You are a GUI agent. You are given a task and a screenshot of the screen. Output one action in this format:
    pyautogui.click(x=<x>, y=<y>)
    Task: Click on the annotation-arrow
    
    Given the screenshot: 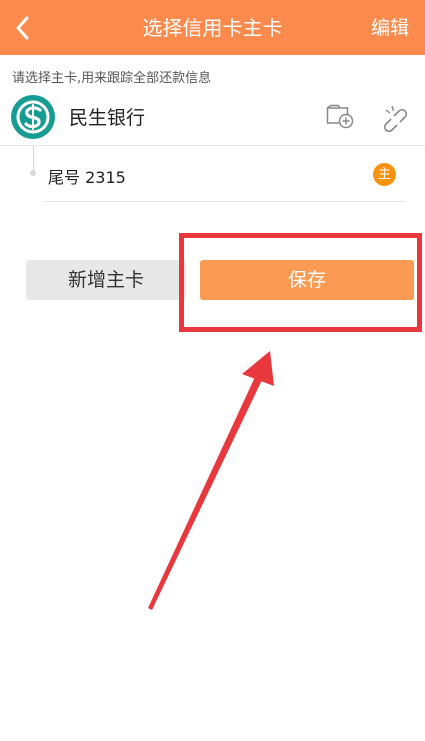 What is the action you would take?
    pyautogui.click(x=211, y=480)
    